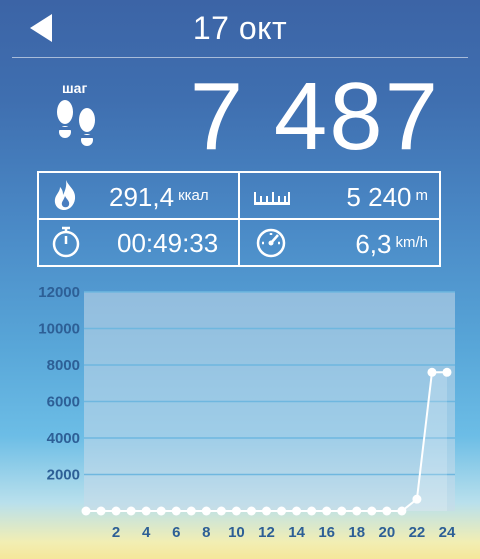 Image resolution: width=480 pixels, height=559 pixels. Describe the element at coordinates (240, 57) in the screenshot. I see `header-divider` at that location.